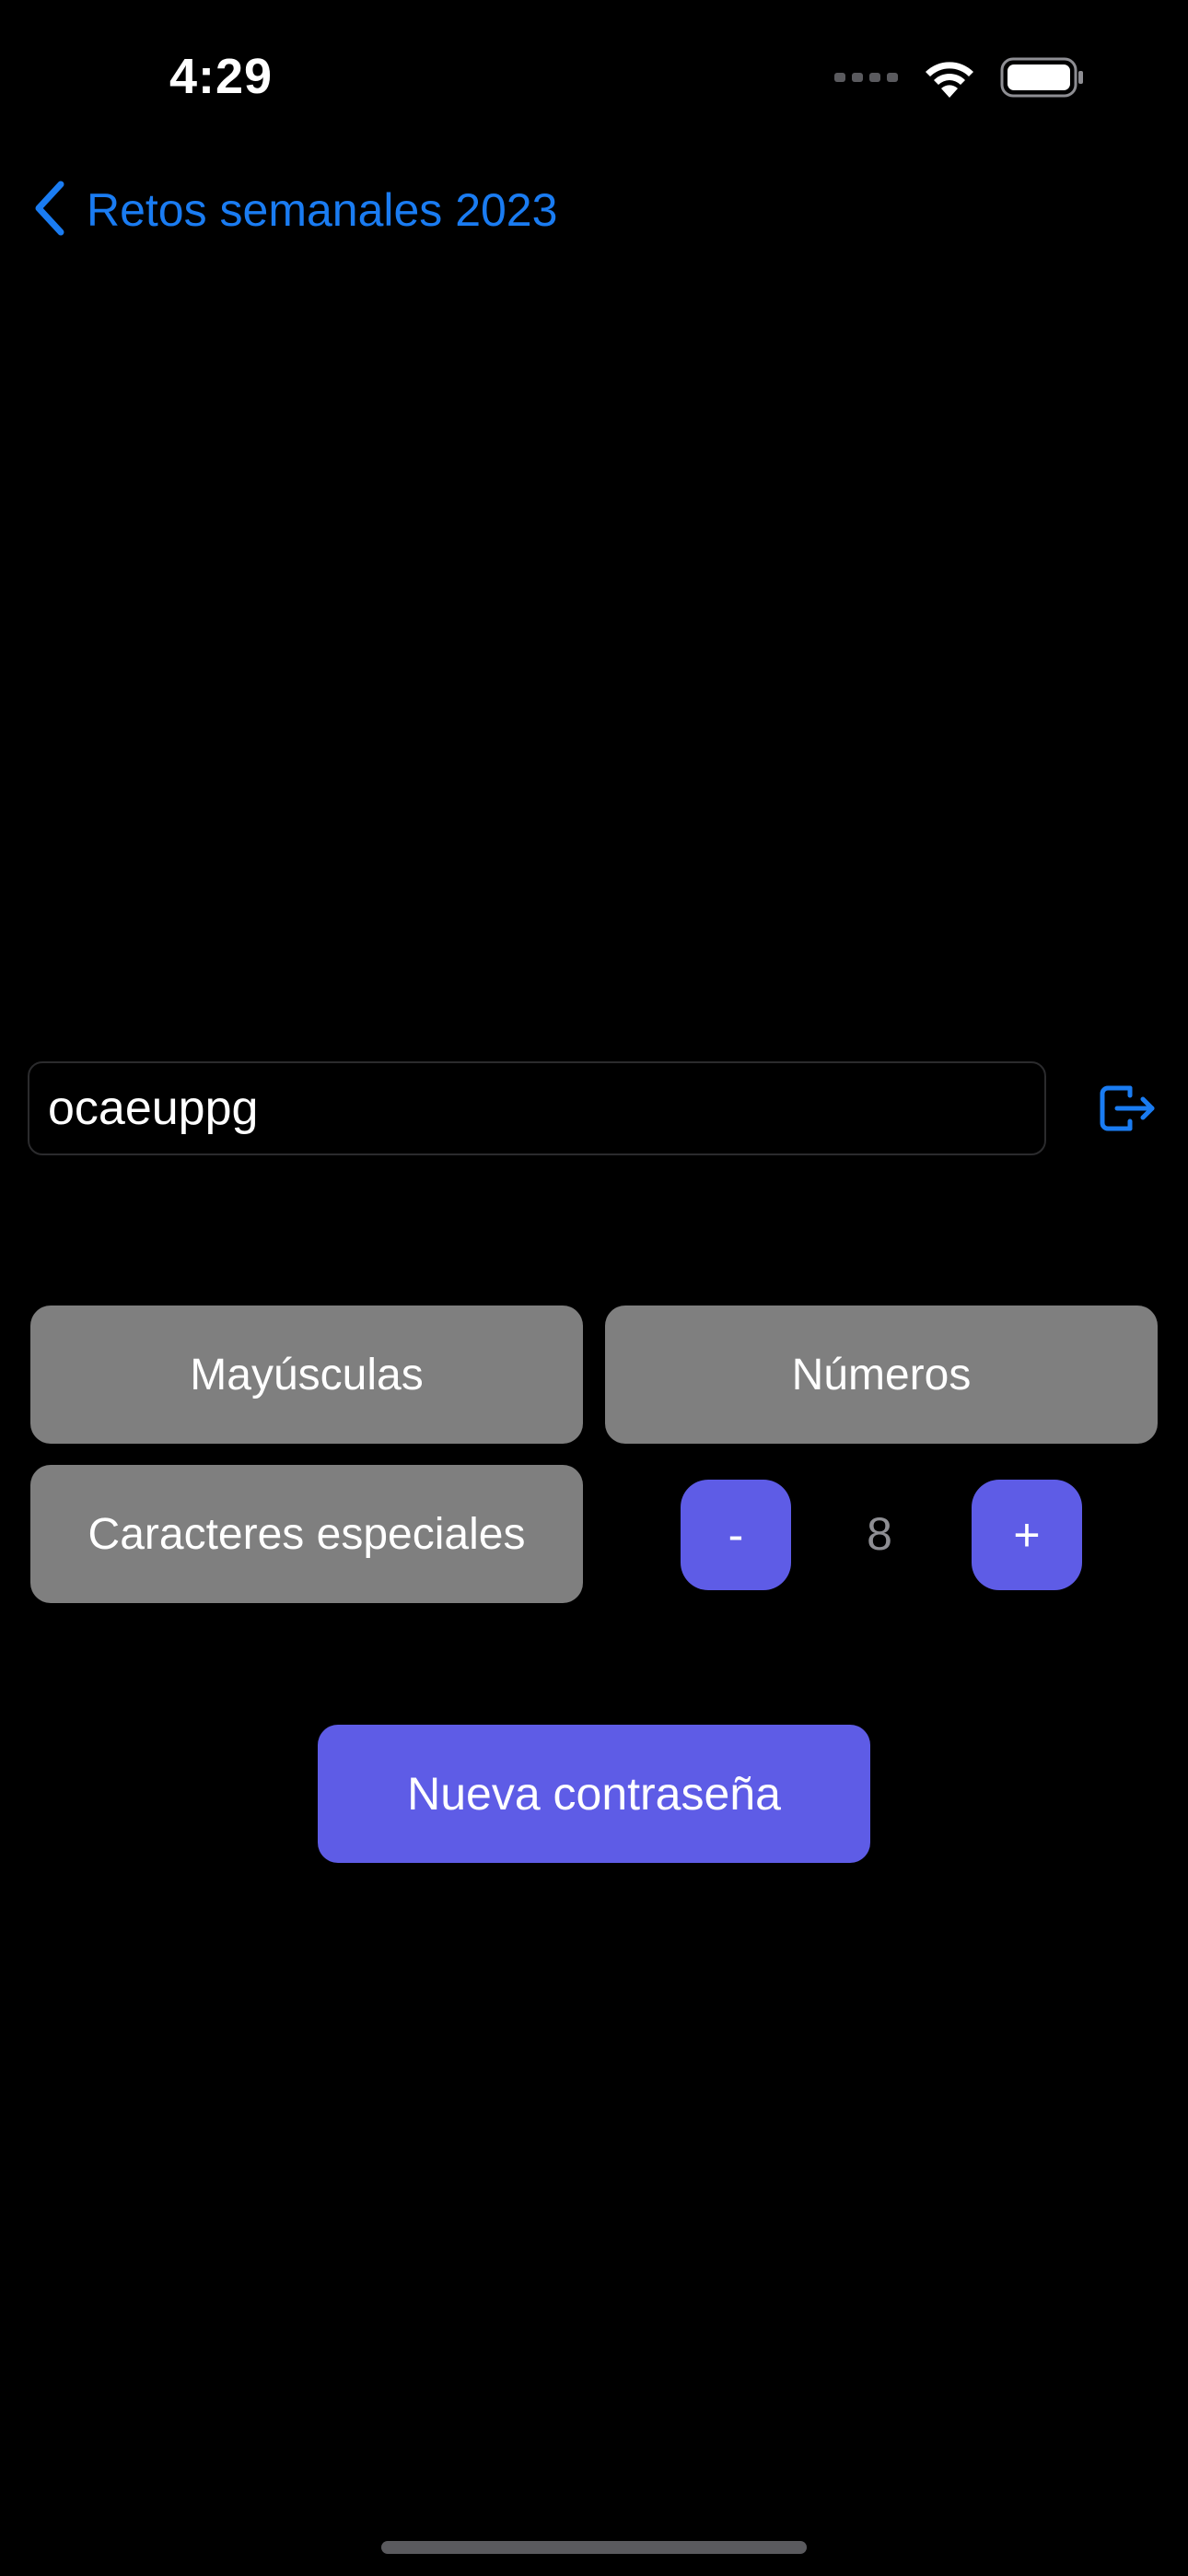  Describe the element at coordinates (537, 1108) in the screenshot. I see `password-field` at that location.